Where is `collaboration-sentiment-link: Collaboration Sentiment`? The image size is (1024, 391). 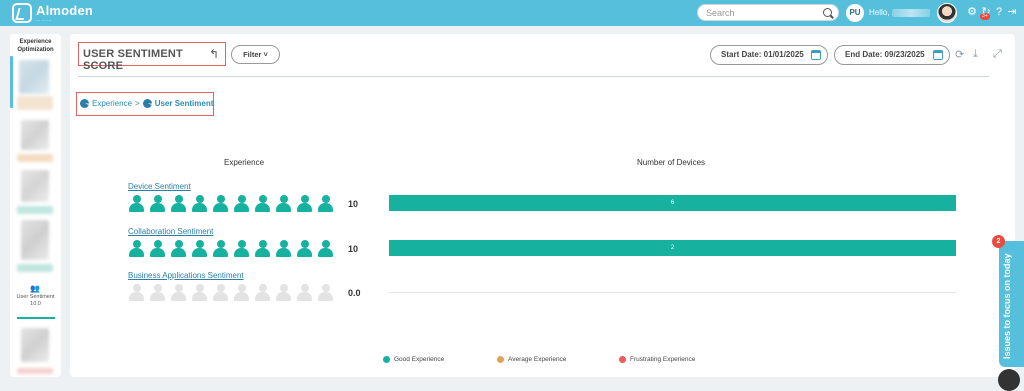 collaboration-sentiment-link: Collaboration Sentiment is located at coordinates (170, 231).